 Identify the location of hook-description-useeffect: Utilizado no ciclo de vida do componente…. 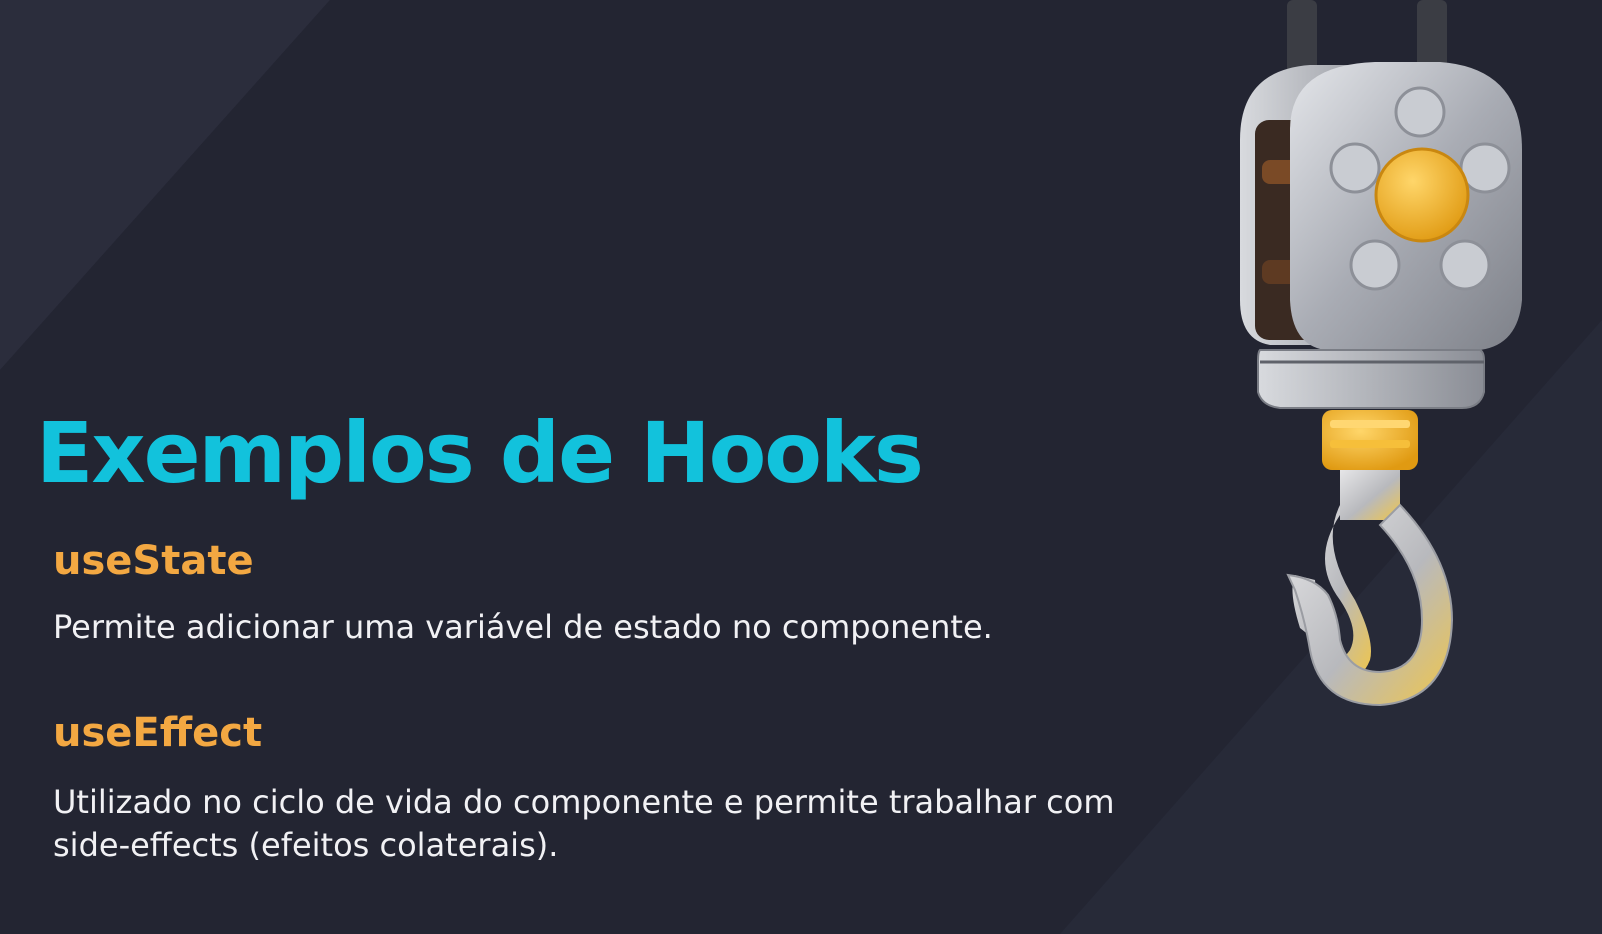
(584, 823).